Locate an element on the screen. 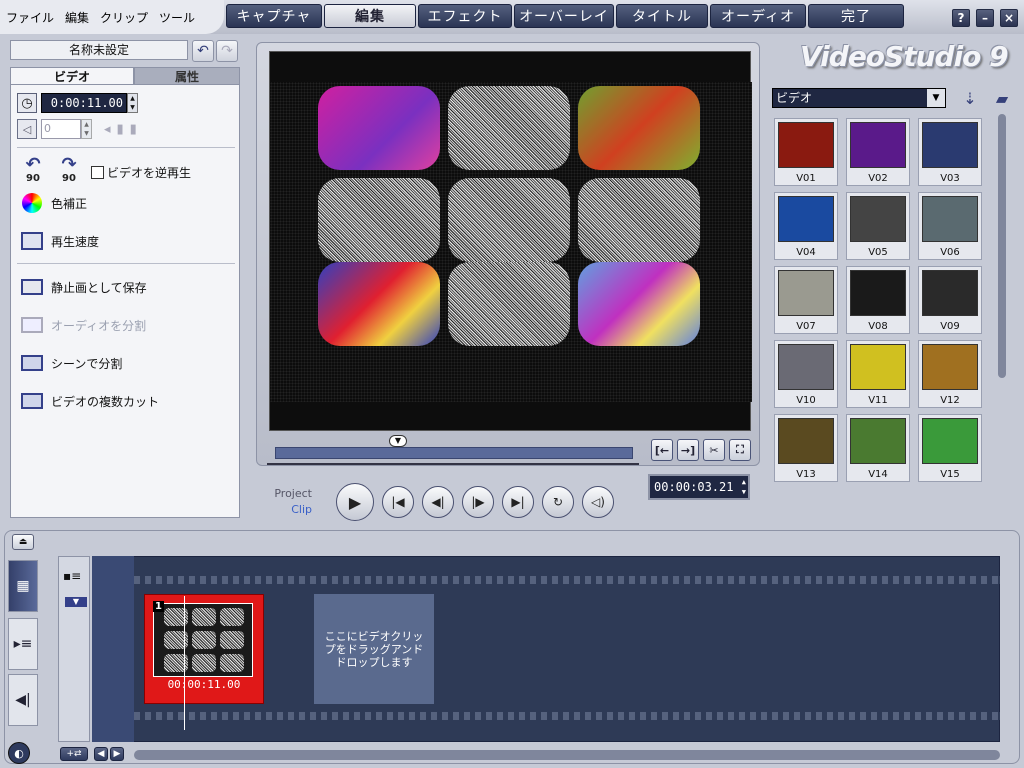  close-button: × is located at coordinates (1009, 18).